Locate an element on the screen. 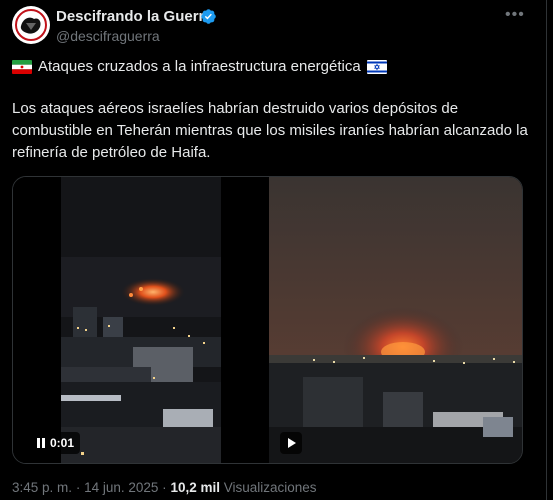  pause-icon is located at coordinates (41, 443).